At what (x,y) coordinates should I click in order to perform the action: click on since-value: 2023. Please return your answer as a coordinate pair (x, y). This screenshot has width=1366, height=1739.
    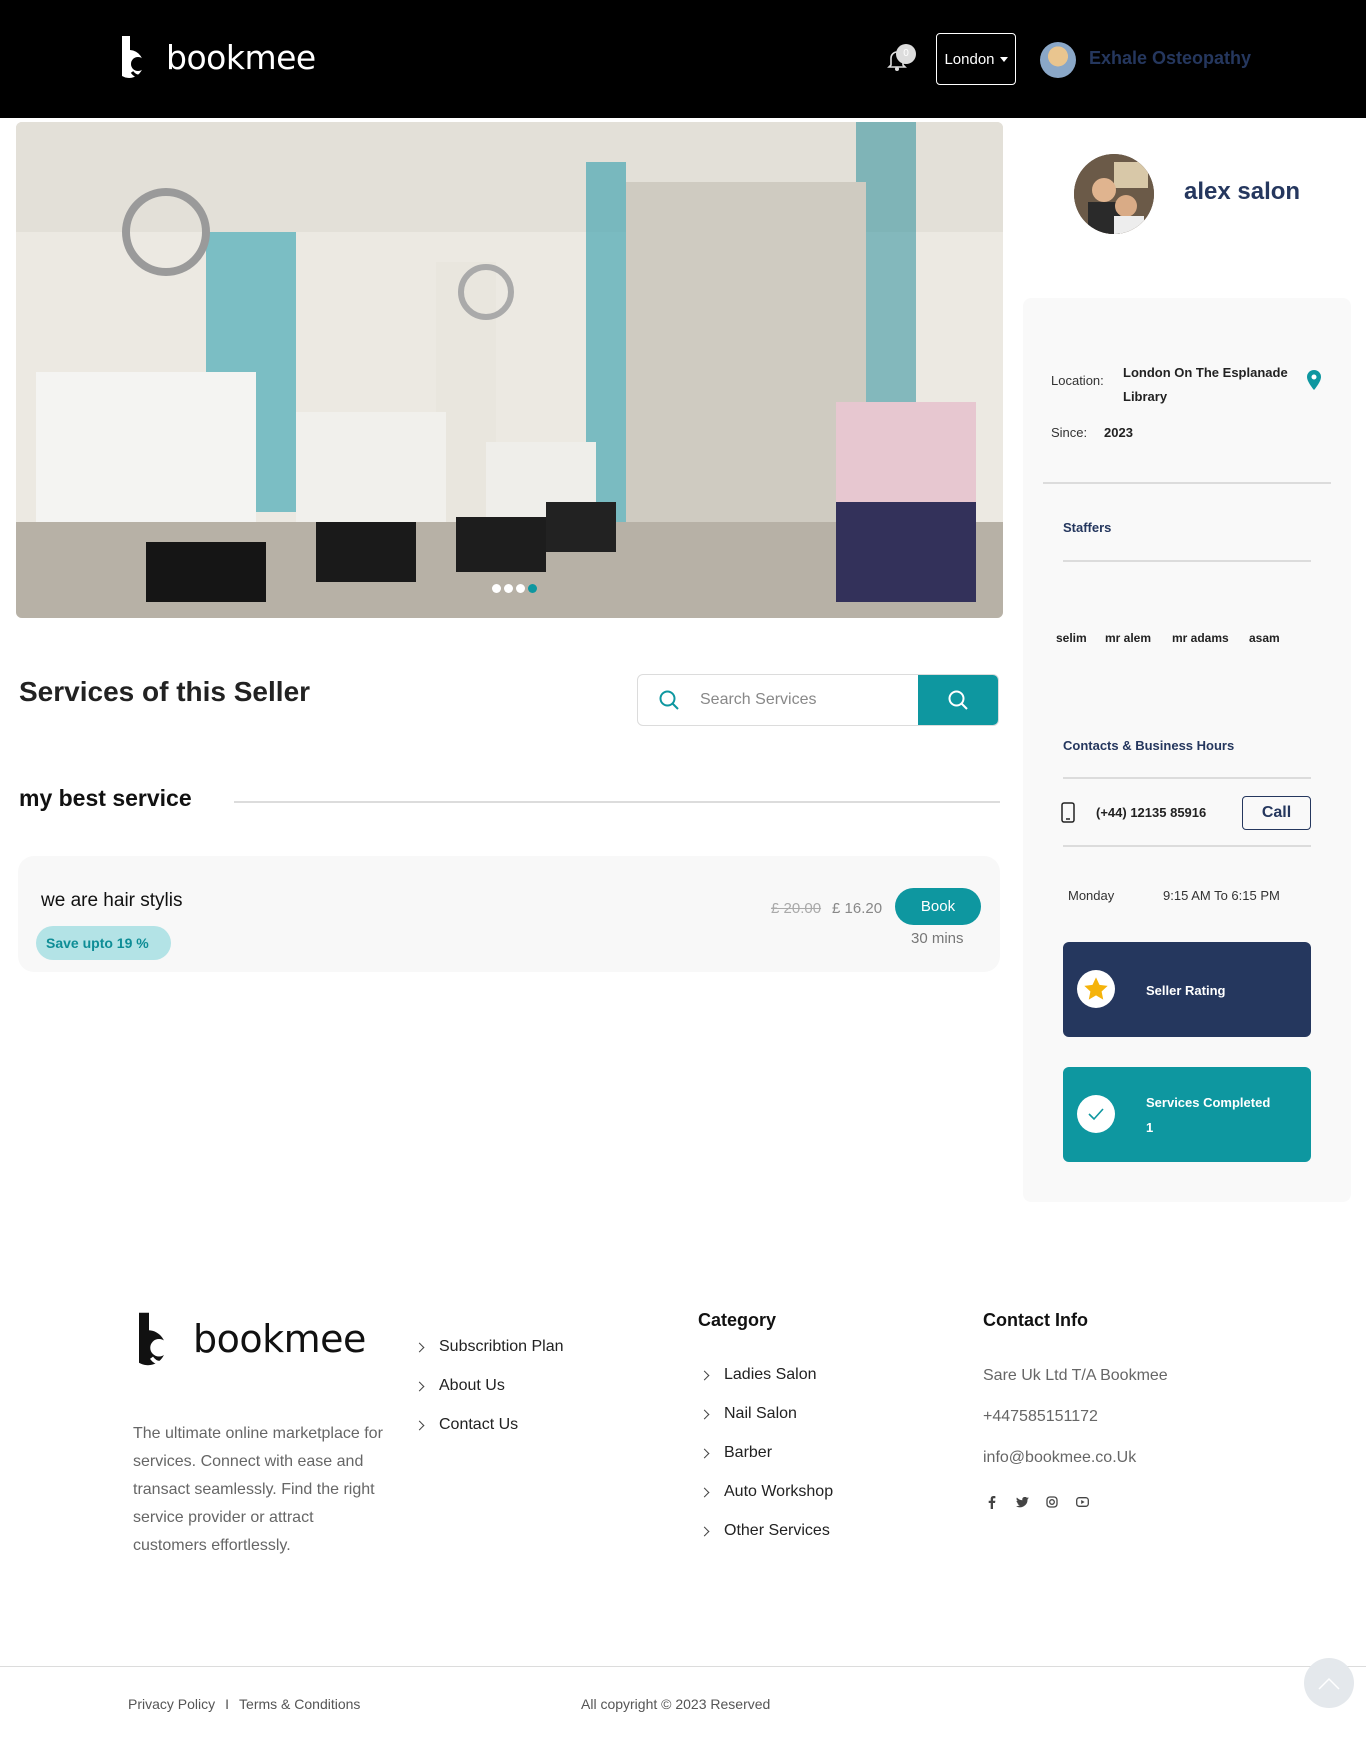
    Looking at the image, I should click on (1118, 432).